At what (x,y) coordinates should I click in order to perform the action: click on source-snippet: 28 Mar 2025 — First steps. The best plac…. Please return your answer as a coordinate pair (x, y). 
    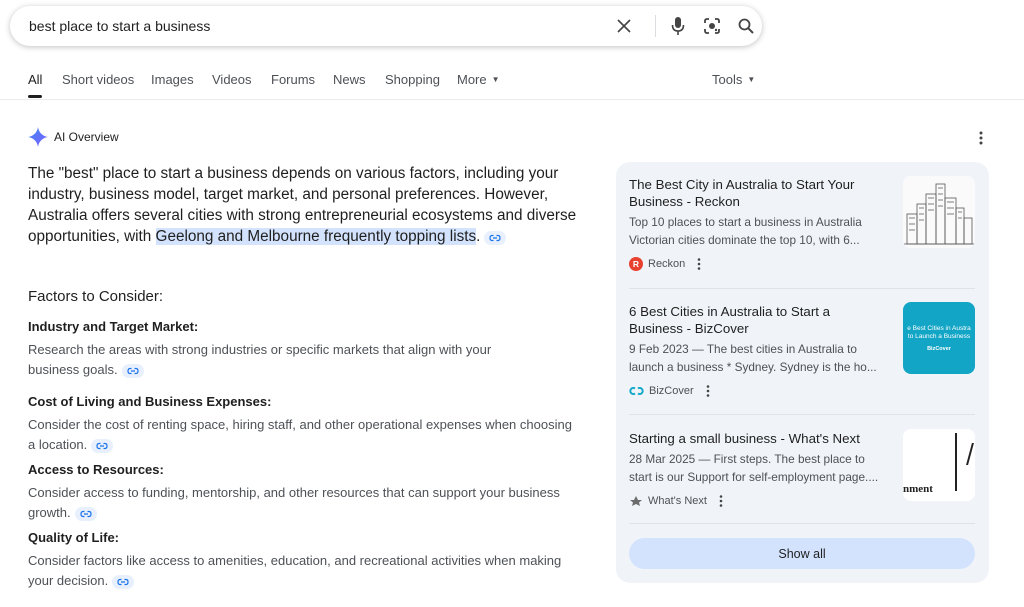
    Looking at the image, I should click on (760, 468).